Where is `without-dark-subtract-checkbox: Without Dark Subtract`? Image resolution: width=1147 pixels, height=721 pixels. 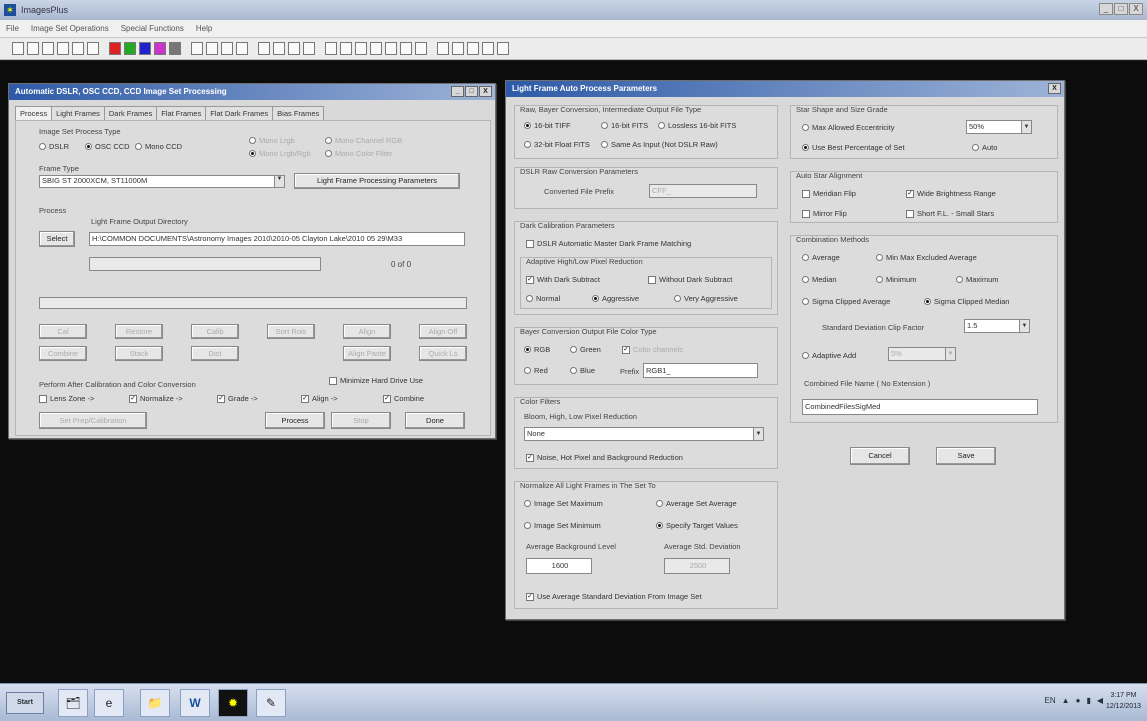 without-dark-subtract-checkbox: Without Dark Subtract is located at coordinates (690, 279).